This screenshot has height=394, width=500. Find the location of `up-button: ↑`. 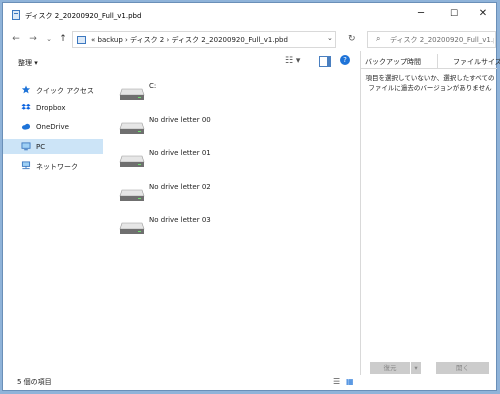

up-button: ↑ is located at coordinates (63, 39).